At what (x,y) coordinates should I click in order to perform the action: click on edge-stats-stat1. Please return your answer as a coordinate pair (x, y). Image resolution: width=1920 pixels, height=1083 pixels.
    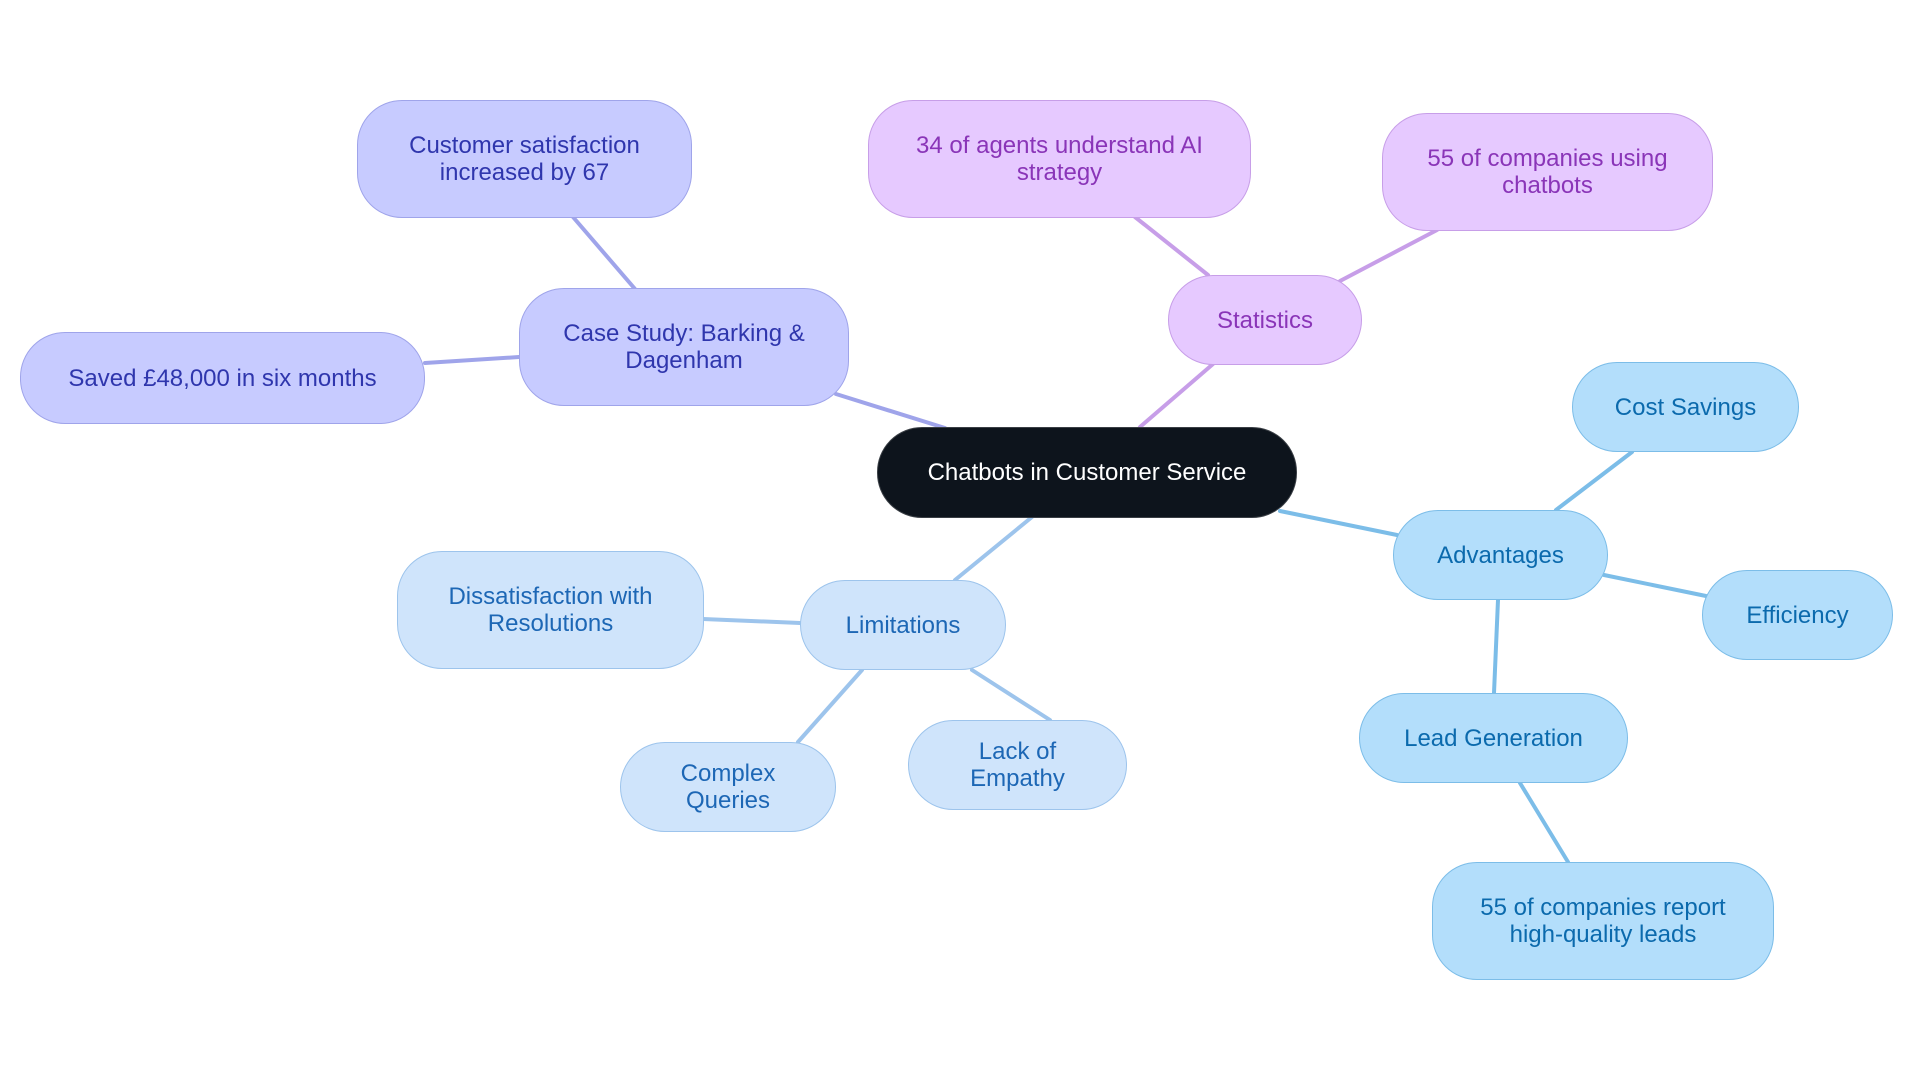
    Looking at the image, I should click on (1171, 246).